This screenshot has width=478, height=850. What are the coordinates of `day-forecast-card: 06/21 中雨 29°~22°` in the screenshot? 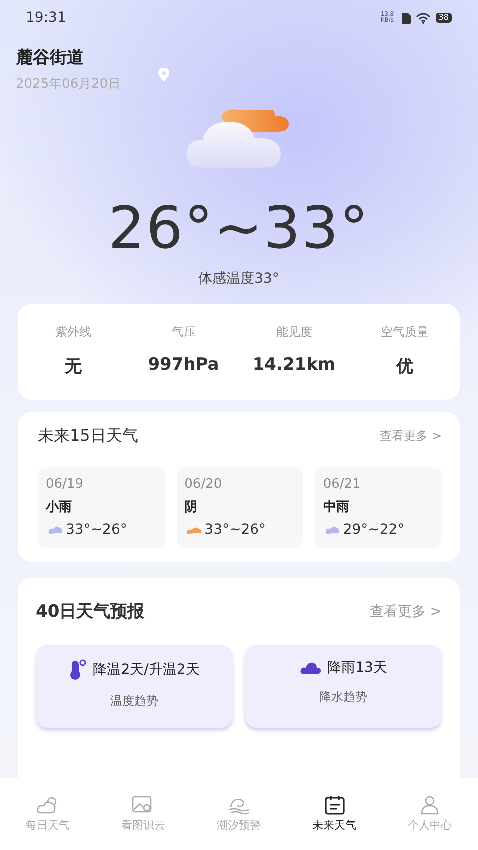 It's located at (378, 507).